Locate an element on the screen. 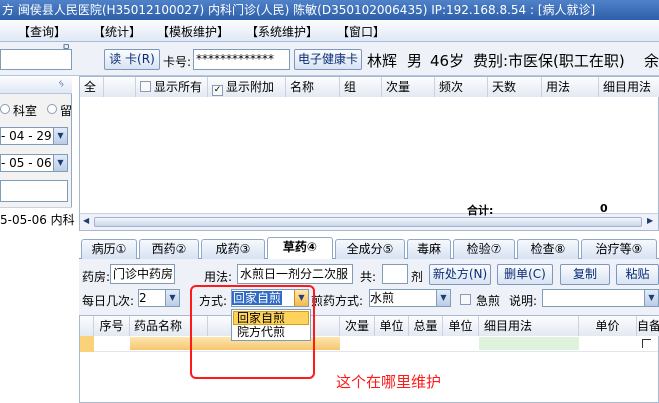  date-from-value: - 04 - 29 is located at coordinates (26, 136).